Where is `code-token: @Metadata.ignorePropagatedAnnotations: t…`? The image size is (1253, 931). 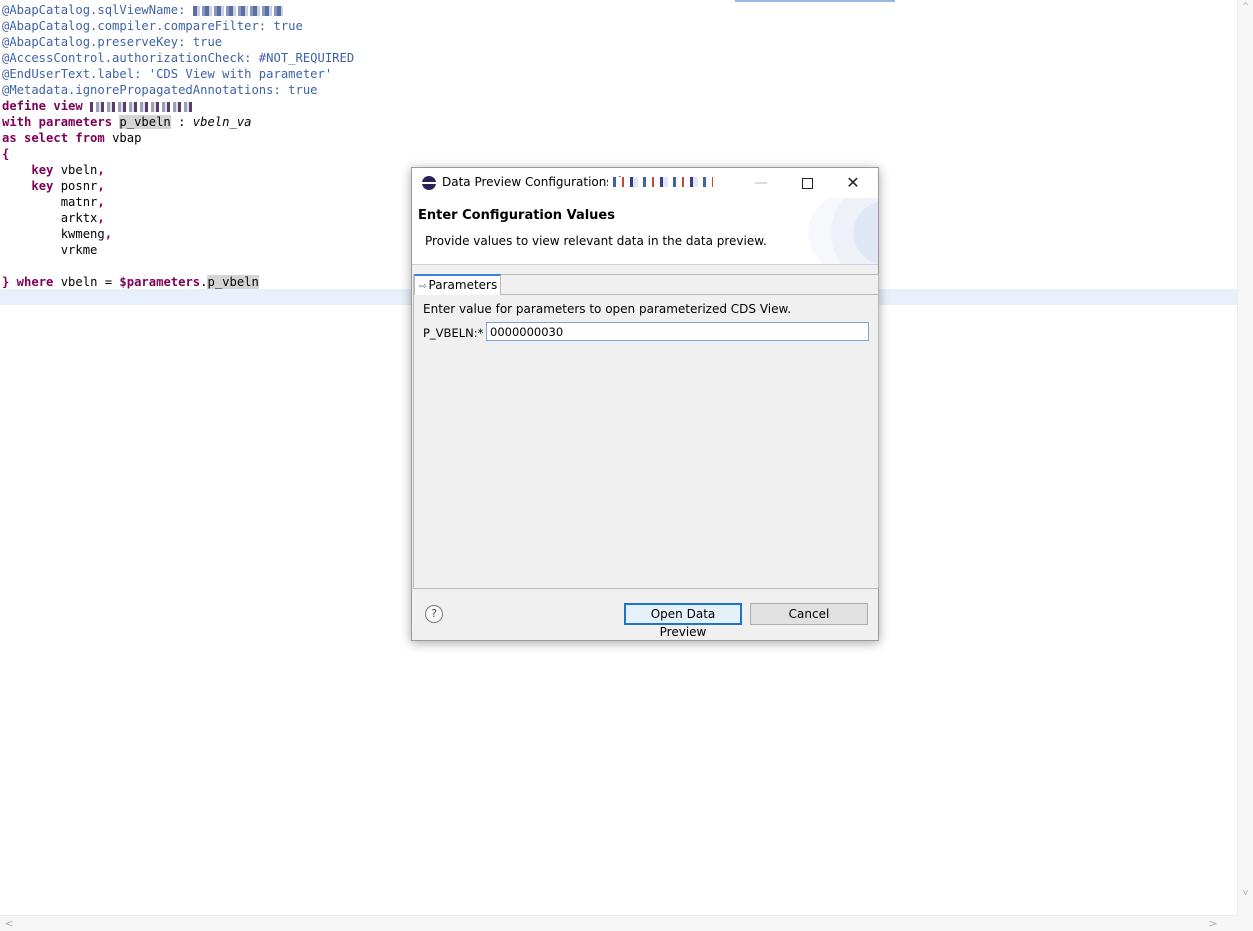 code-token: @Metadata.ignorePropagatedAnnotations: t… is located at coordinates (160, 90).